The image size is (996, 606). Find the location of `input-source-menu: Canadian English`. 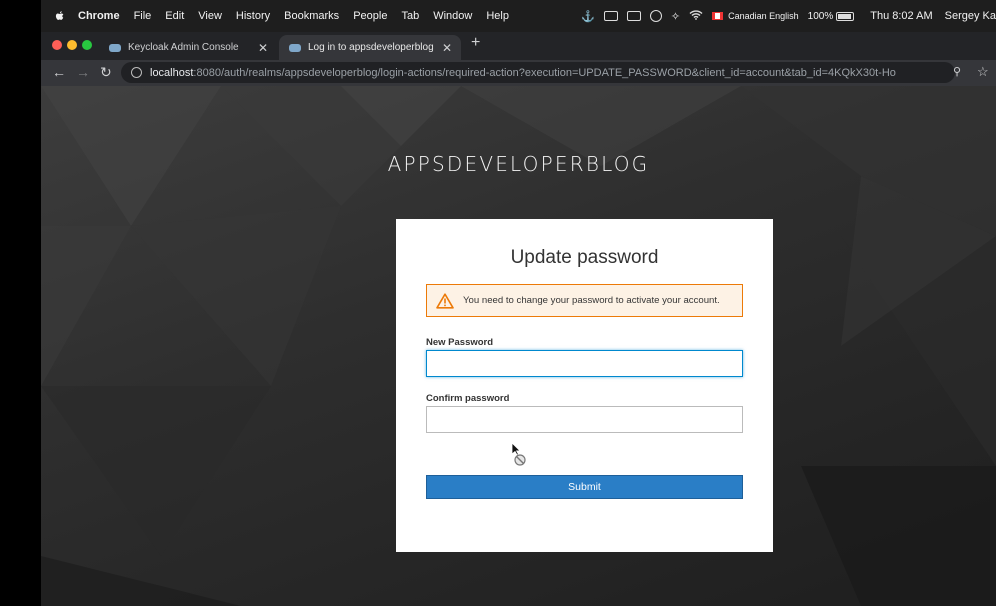

input-source-menu: Canadian English is located at coordinates (755, 16).